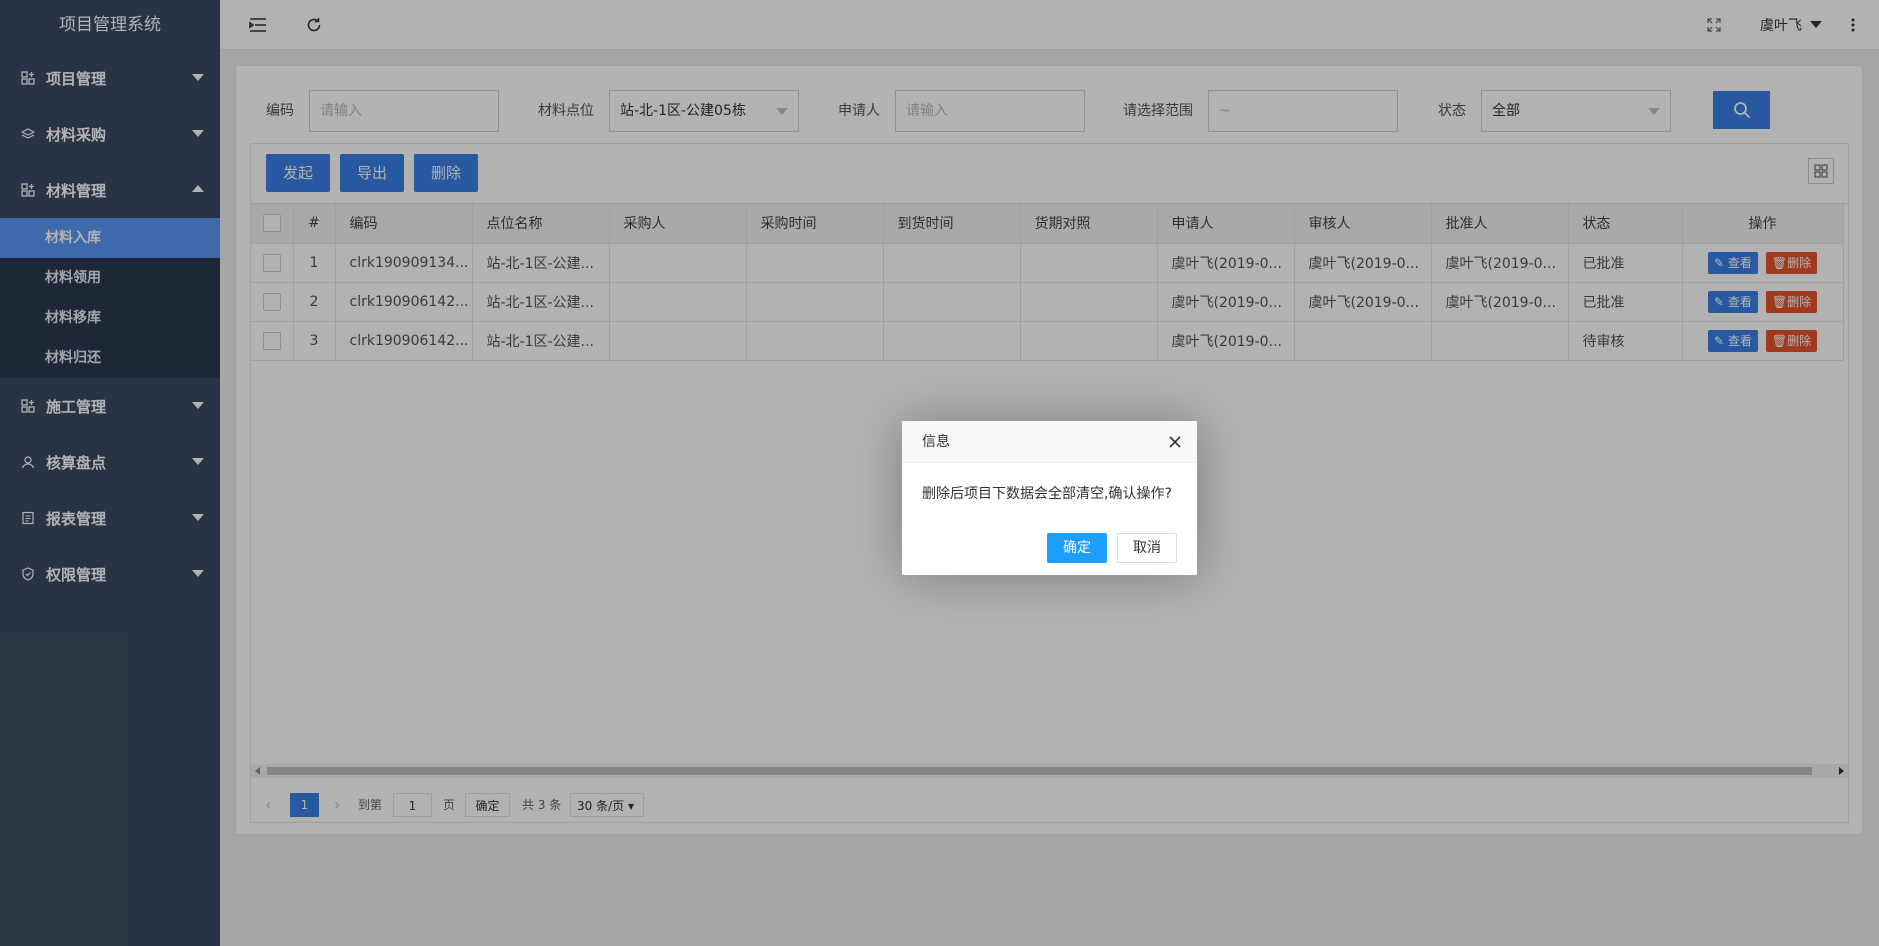 The width and height of the screenshot is (1879, 946). What do you see at coordinates (1047, 494) in the screenshot?
I see `dialog-message: 删除后项目下数据会全部清空,确认操作?` at bounding box center [1047, 494].